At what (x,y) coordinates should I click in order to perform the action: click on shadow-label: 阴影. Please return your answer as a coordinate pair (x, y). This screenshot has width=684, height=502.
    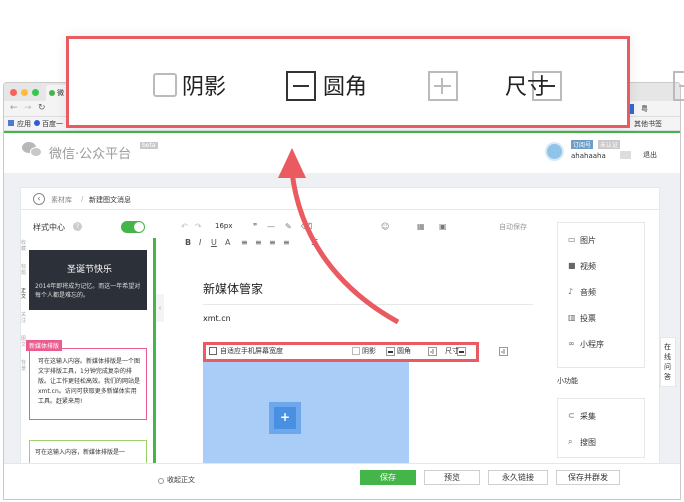
    Looking at the image, I should click on (369, 351).